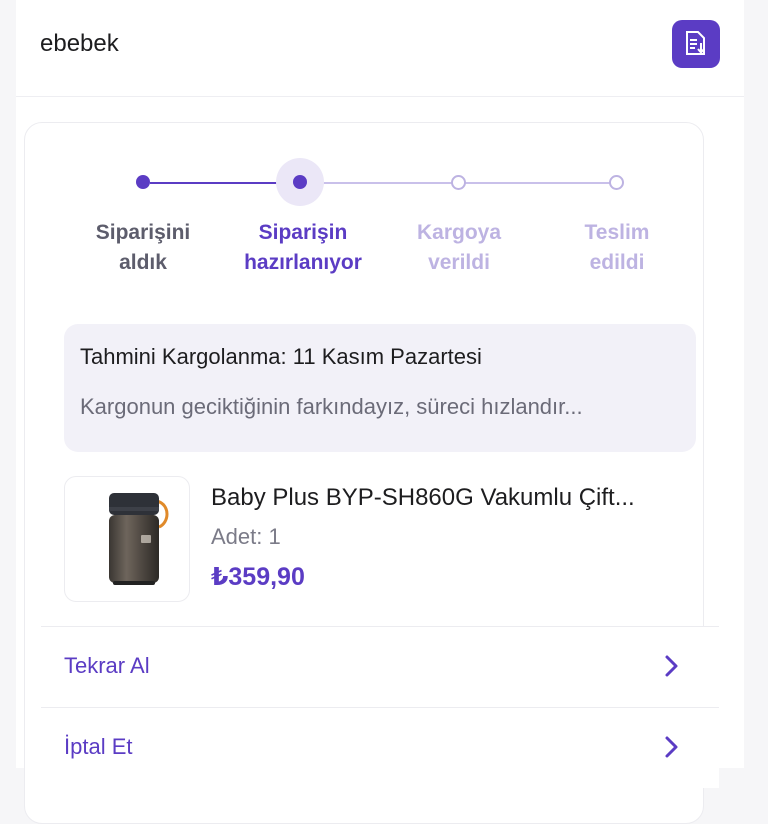 The width and height of the screenshot is (768, 824). Describe the element at coordinates (617, 262) in the screenshot. I see `step-label-line: edildi` at that location.